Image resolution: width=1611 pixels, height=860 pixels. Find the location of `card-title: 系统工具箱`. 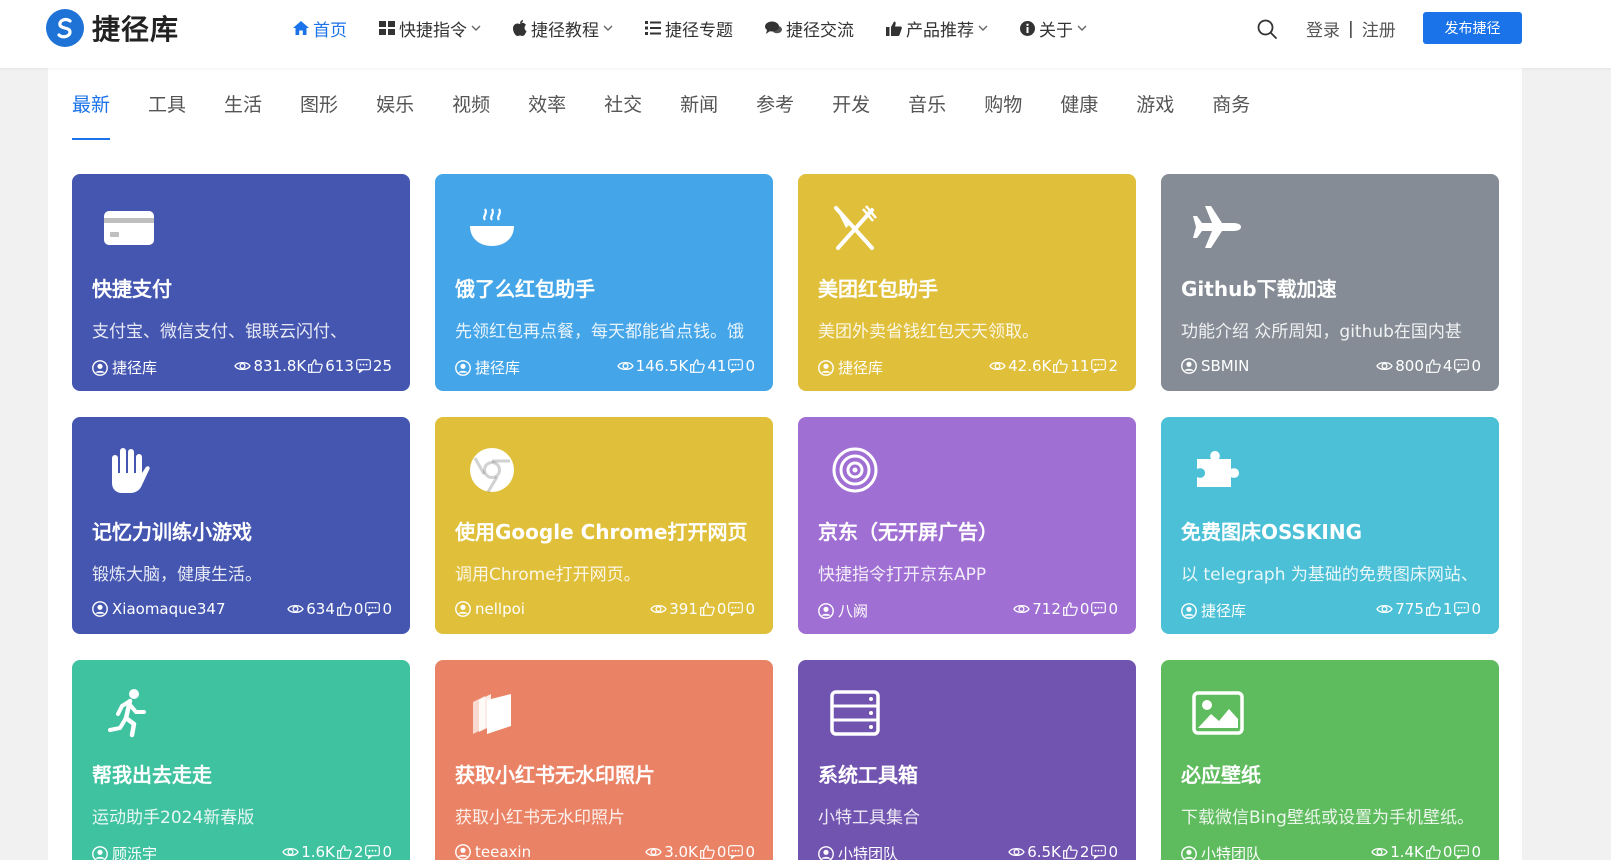

card-title: 系统工具箱 is located at coordinates (868, 773).